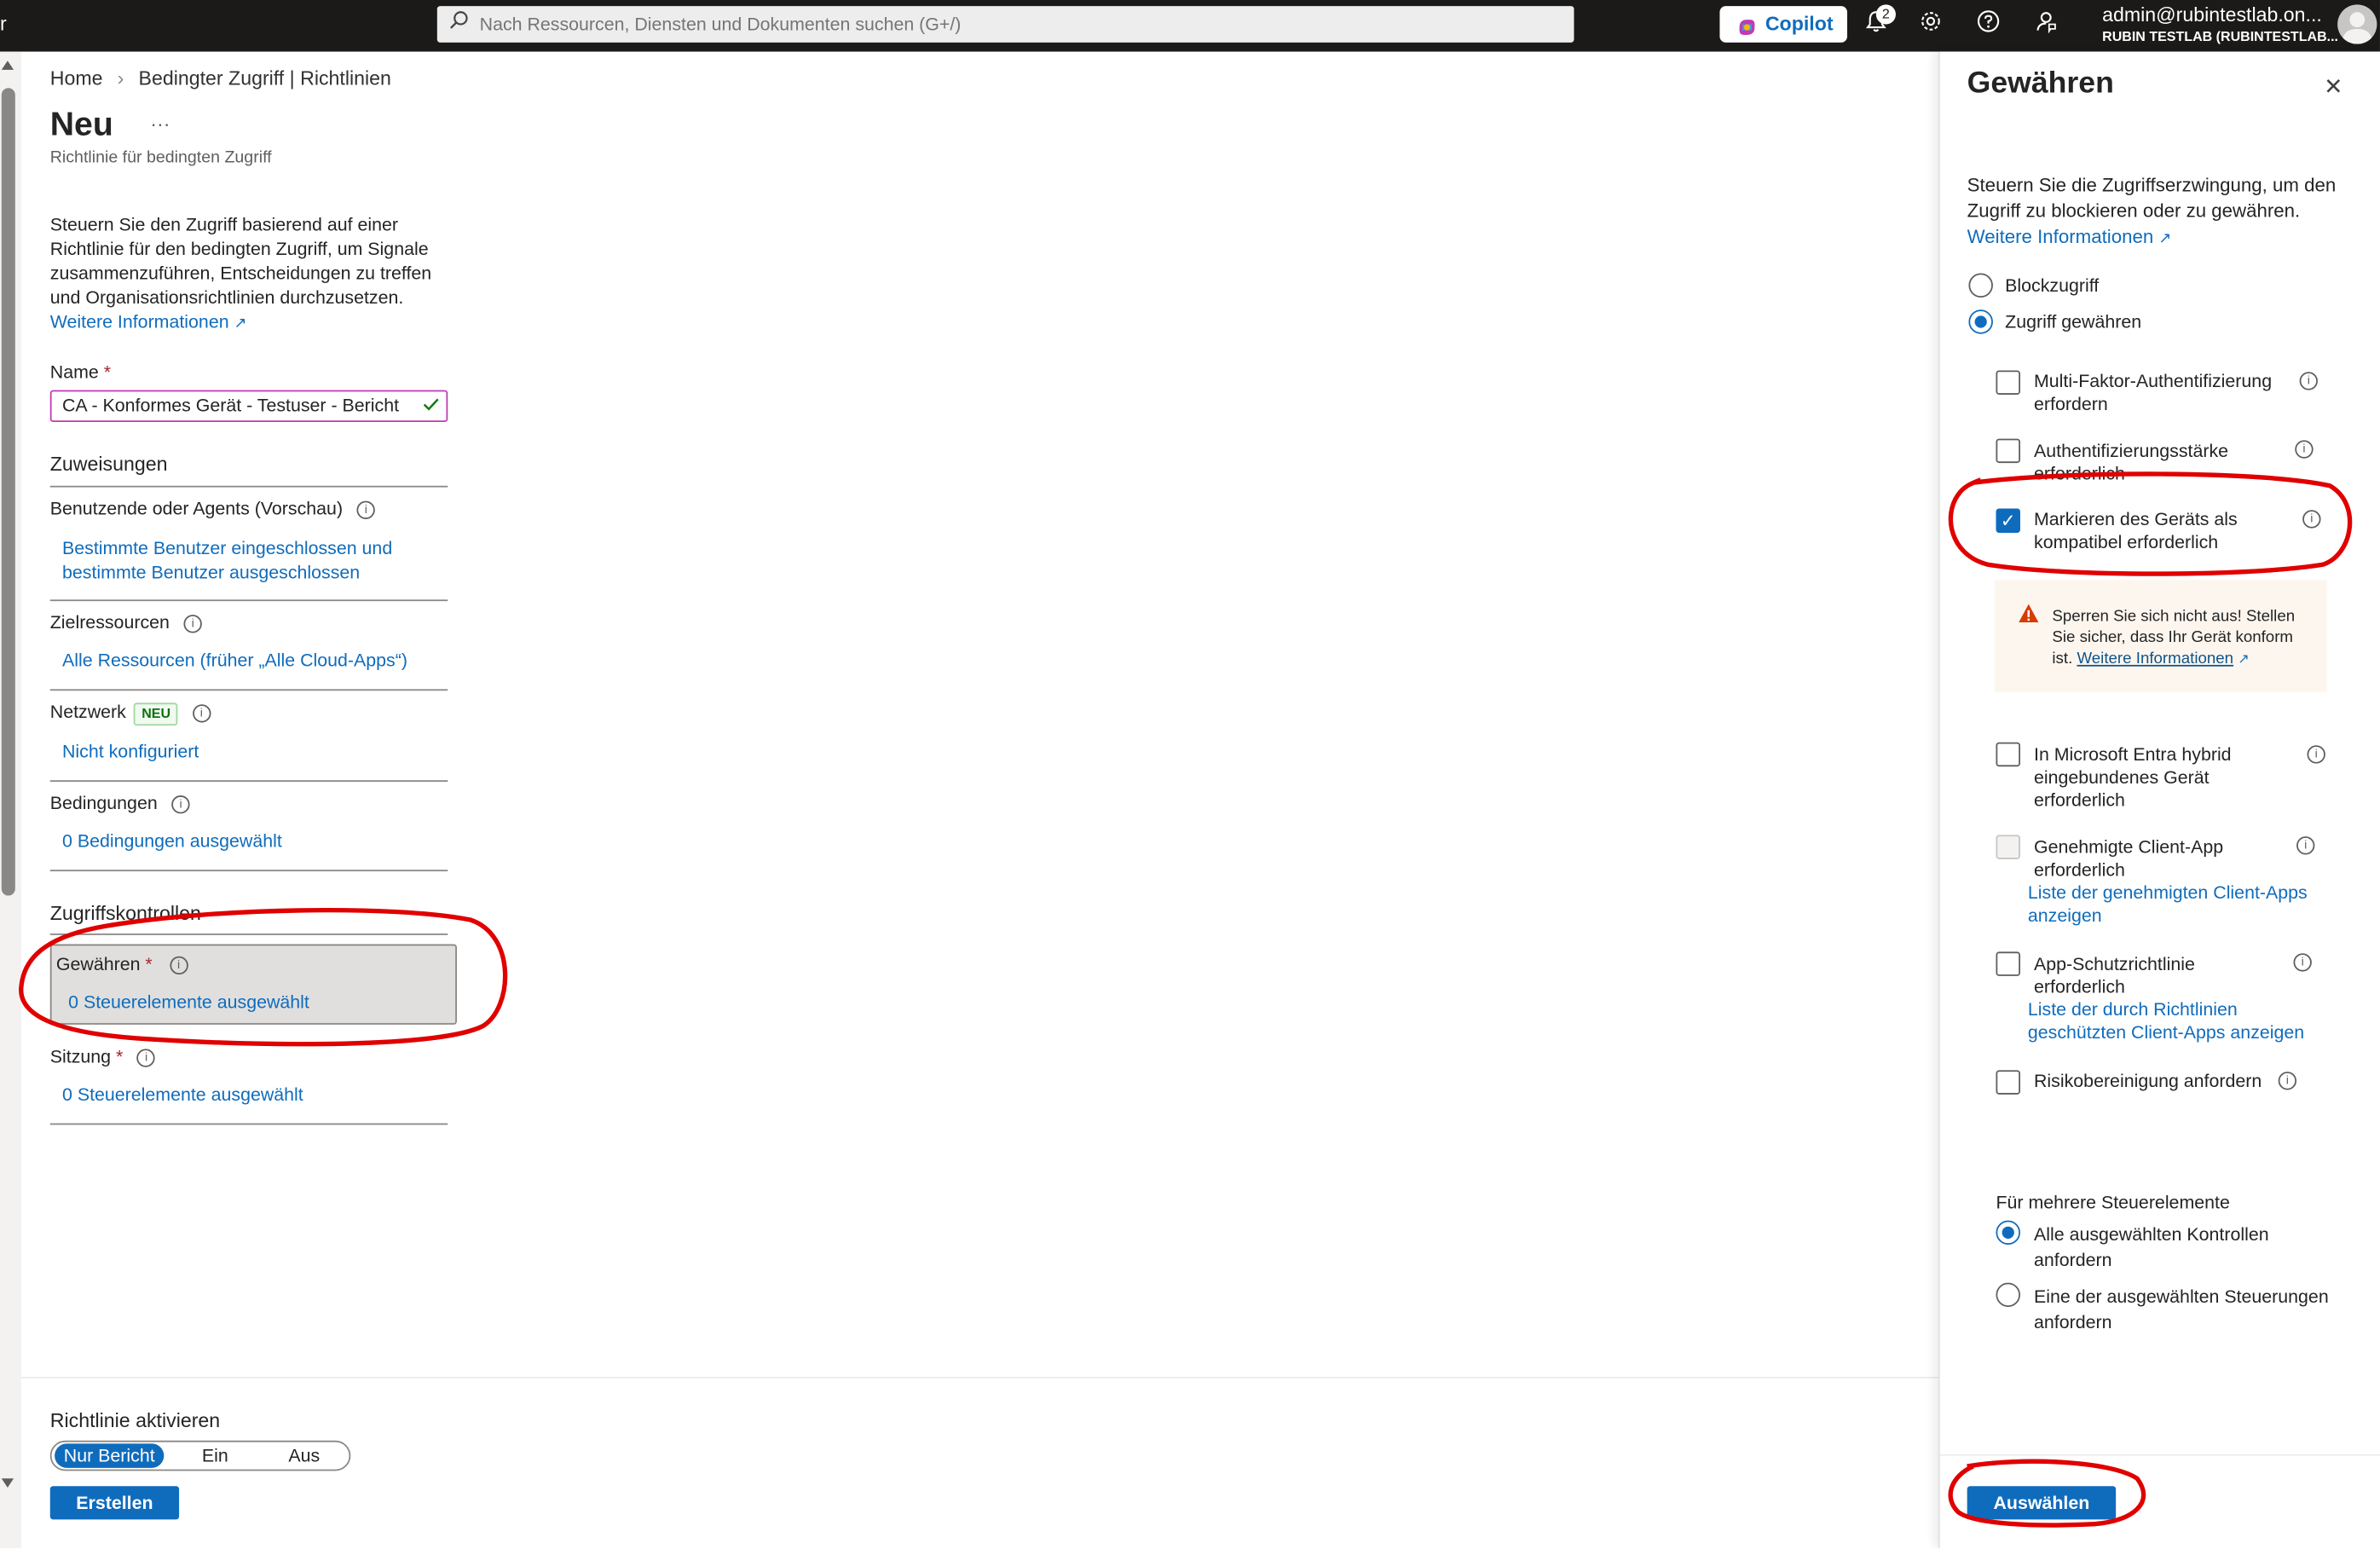  Describe the element at coordinates (2150, 523) in the screenshot. I see `annotation-circle-compliant` at that location.